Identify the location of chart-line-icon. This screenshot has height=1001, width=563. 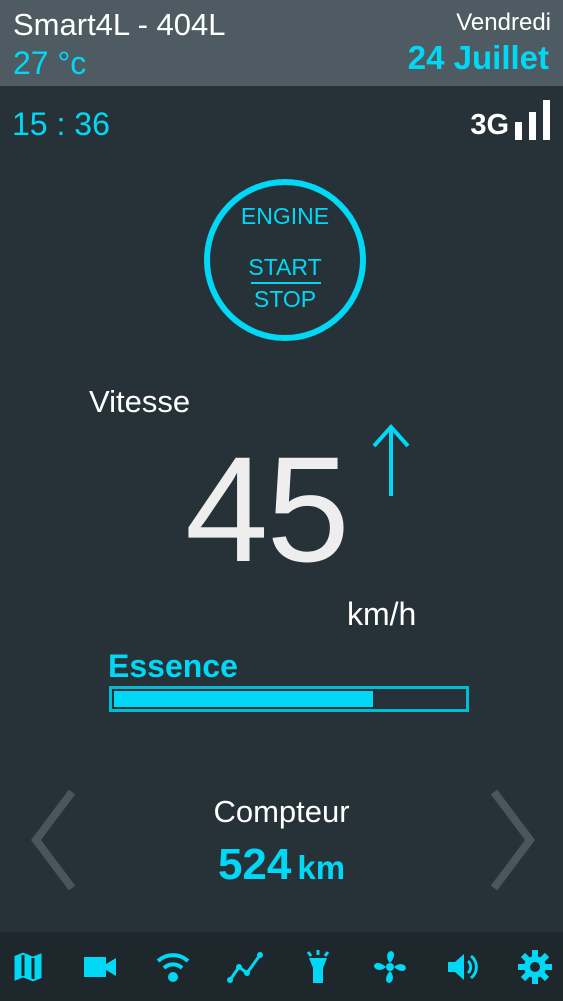
(245, 967).